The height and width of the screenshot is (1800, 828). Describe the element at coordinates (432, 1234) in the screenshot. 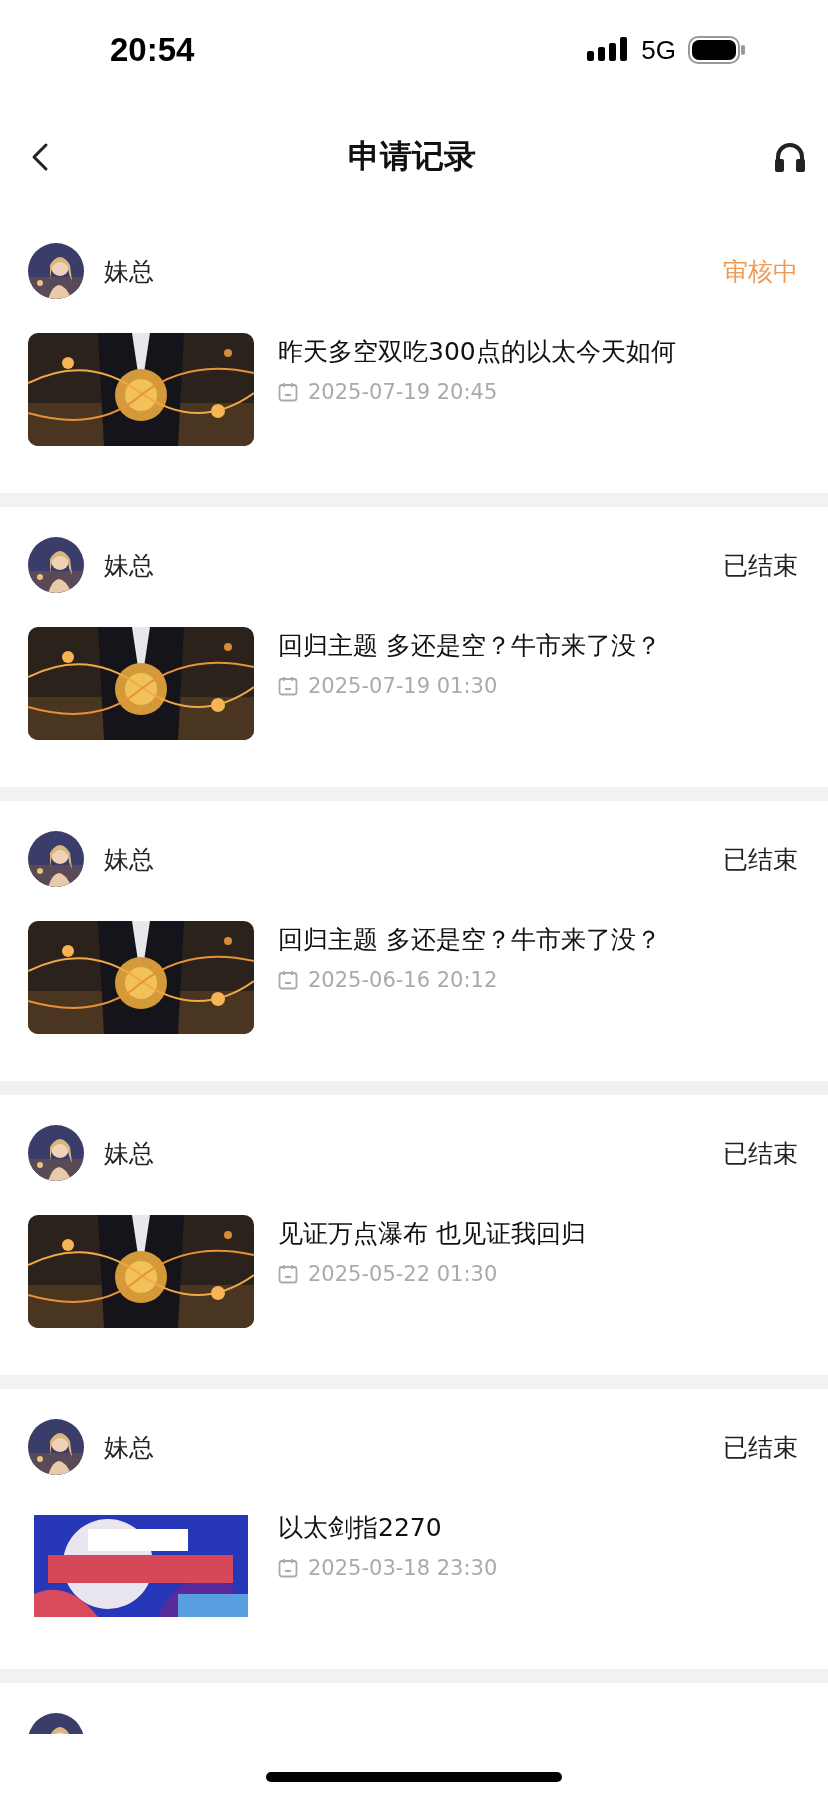

I see `record-title: 见证万点瀑布 也见证我回归` at that location.